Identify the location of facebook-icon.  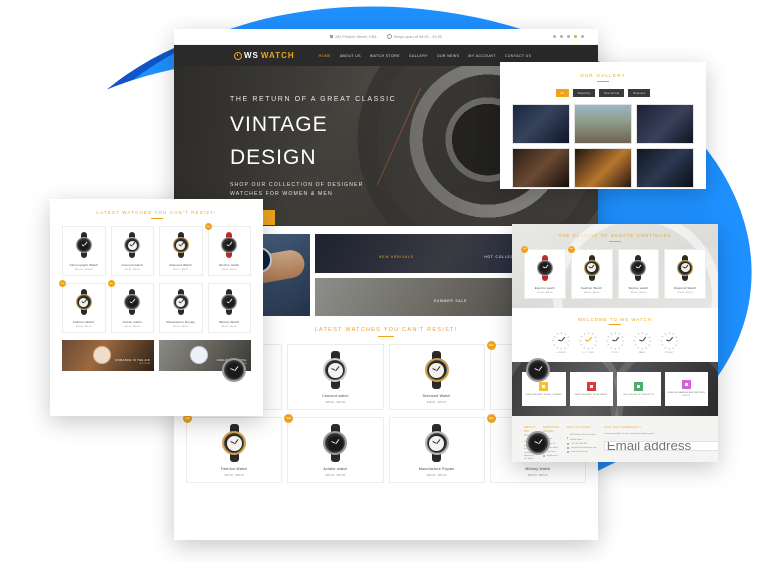
(554, 36).